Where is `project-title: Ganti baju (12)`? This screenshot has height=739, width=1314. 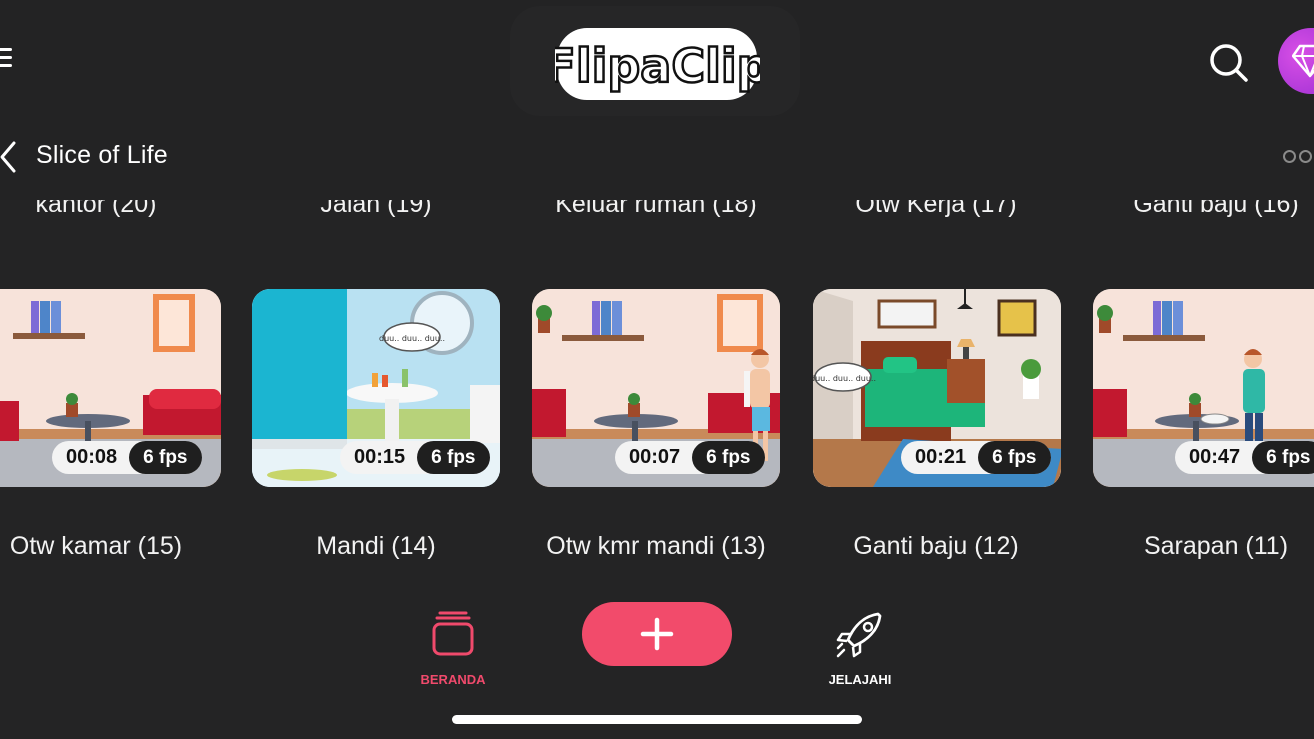
project-title: Ganti baju (12) is located at coordinates (935, 546).